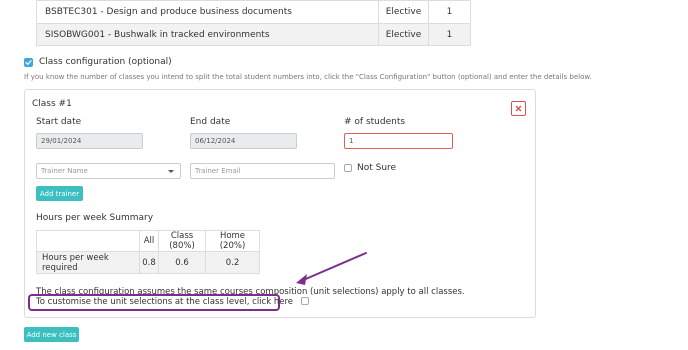 Image resolution: width=688 pixels, height=350 pixels. Describe the element at coordinates (331, 268) in the screenshot. I see `annotation-arrow-icon` at that location.